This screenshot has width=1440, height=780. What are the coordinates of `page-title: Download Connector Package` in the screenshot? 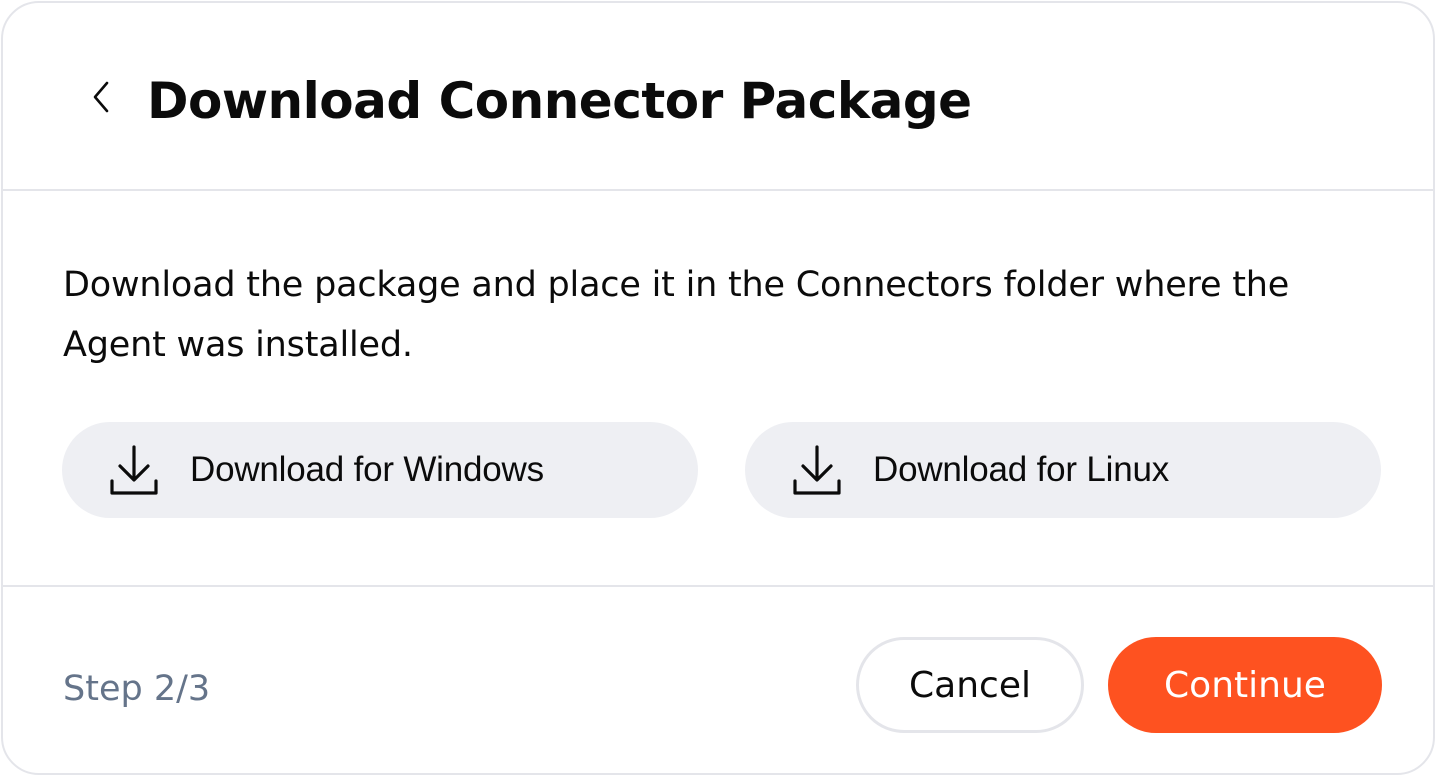 It's located at (559, 101).